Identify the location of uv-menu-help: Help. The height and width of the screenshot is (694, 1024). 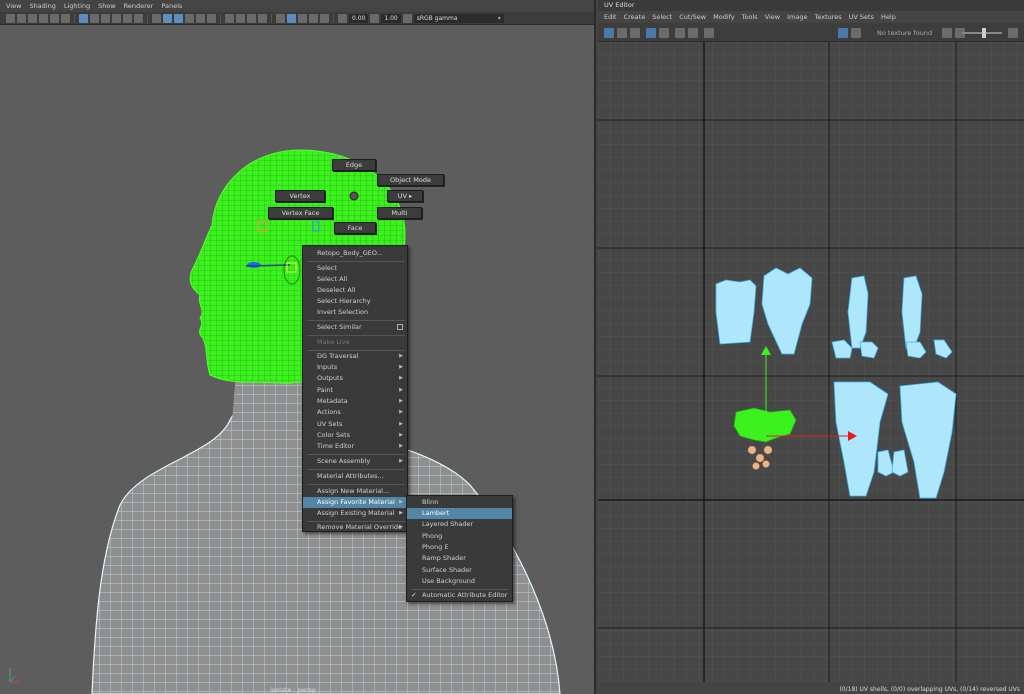
(888, 17).